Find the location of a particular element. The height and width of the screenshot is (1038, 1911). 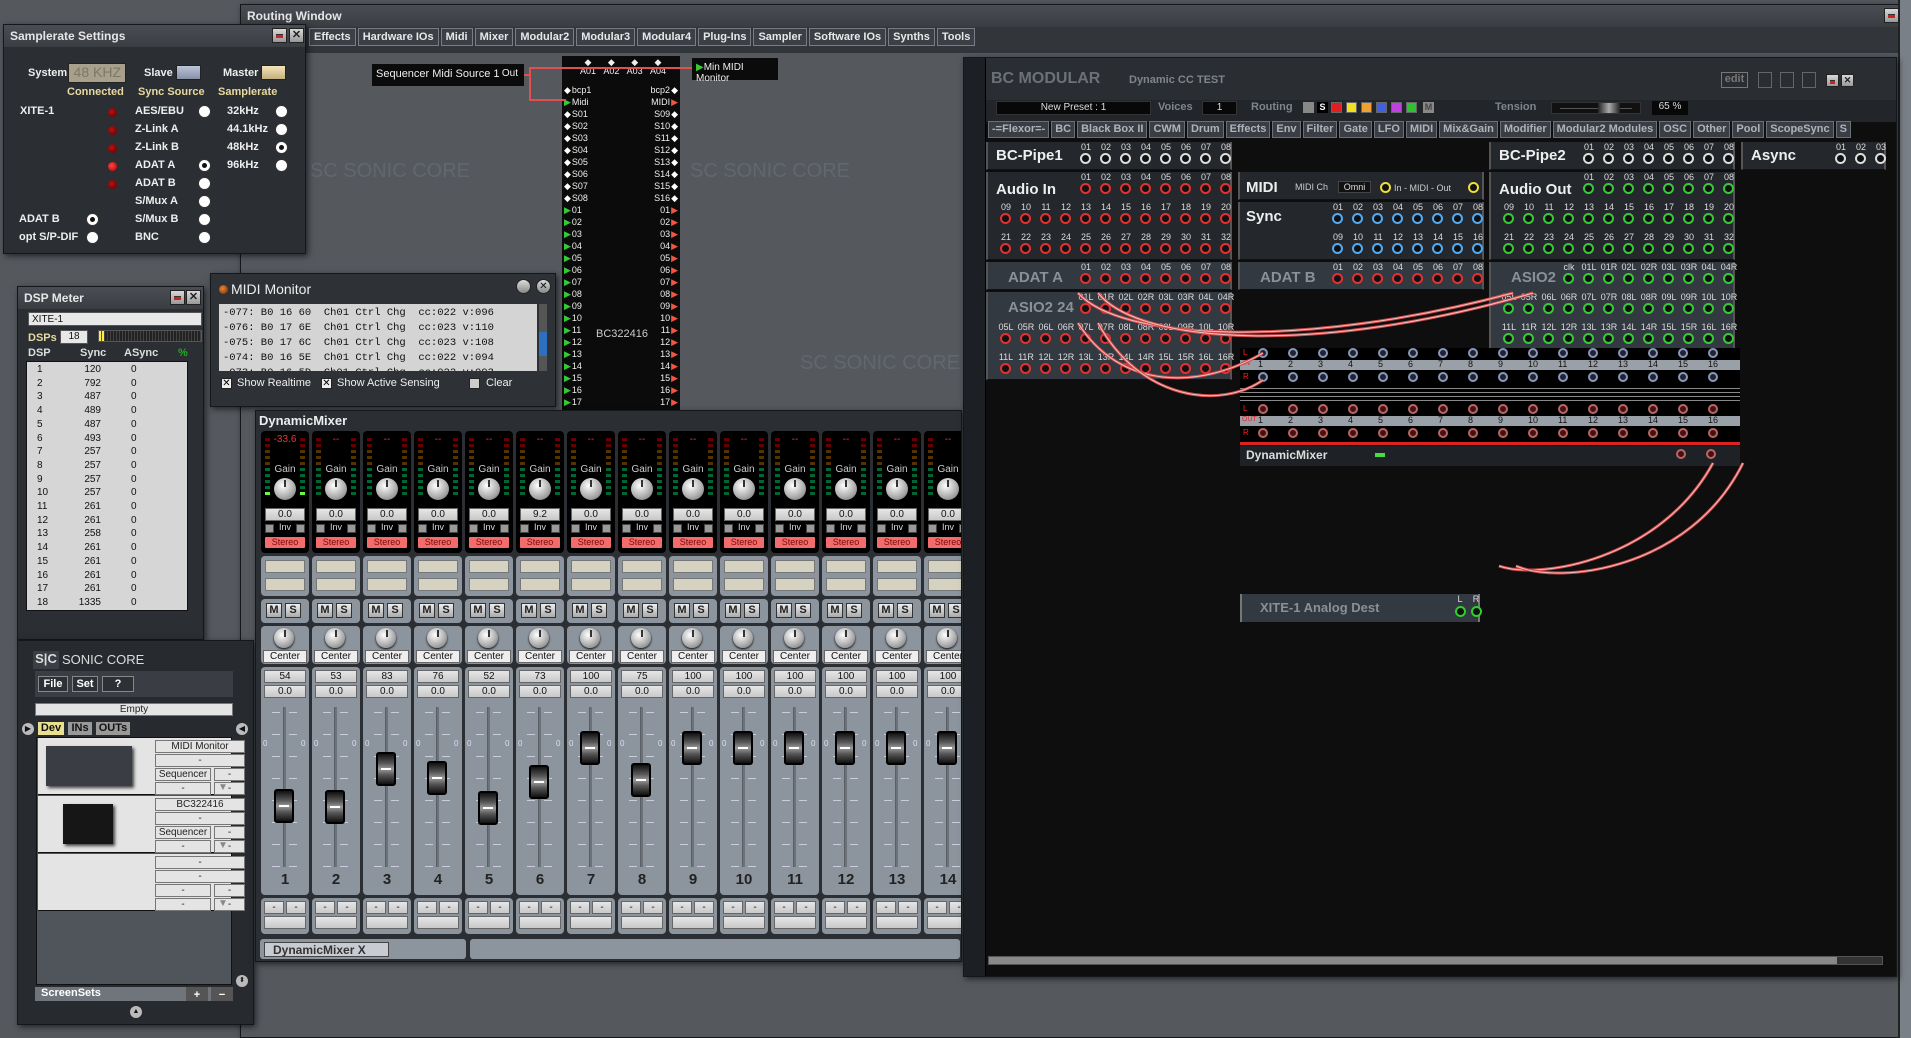

sc-device-name: BC322416 is located at coordinates (200, 804).